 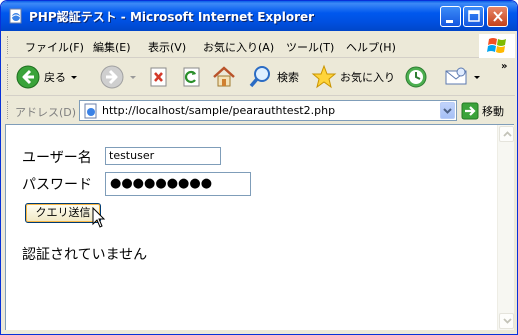 What do you see at coordinates (450, 16) in the screenshot?
I see `minimize-button` at bounding box center [450, 16].